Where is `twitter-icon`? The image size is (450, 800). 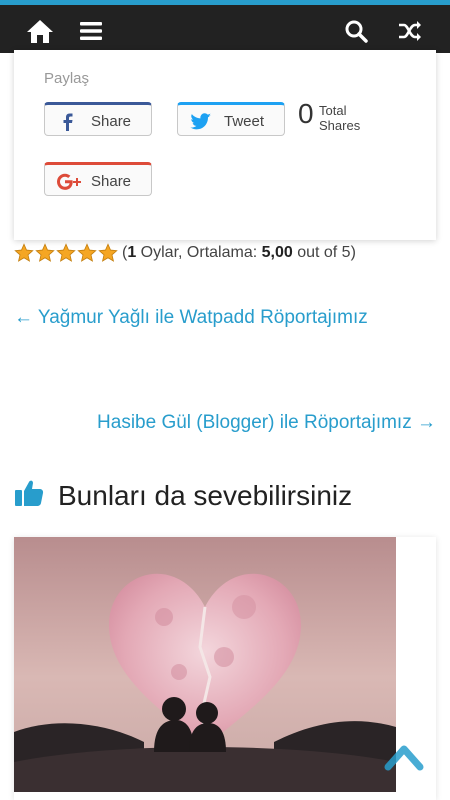 twitter-icon is located at coordinates (201, 122).